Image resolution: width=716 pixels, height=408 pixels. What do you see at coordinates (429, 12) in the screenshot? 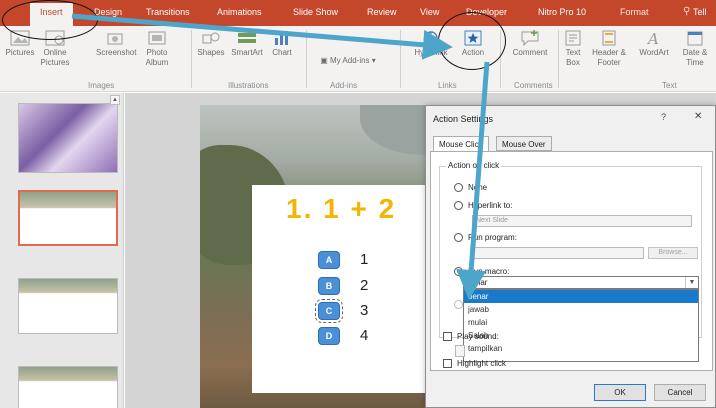
I see `tab-view: View` at bounding box center [429, 12].